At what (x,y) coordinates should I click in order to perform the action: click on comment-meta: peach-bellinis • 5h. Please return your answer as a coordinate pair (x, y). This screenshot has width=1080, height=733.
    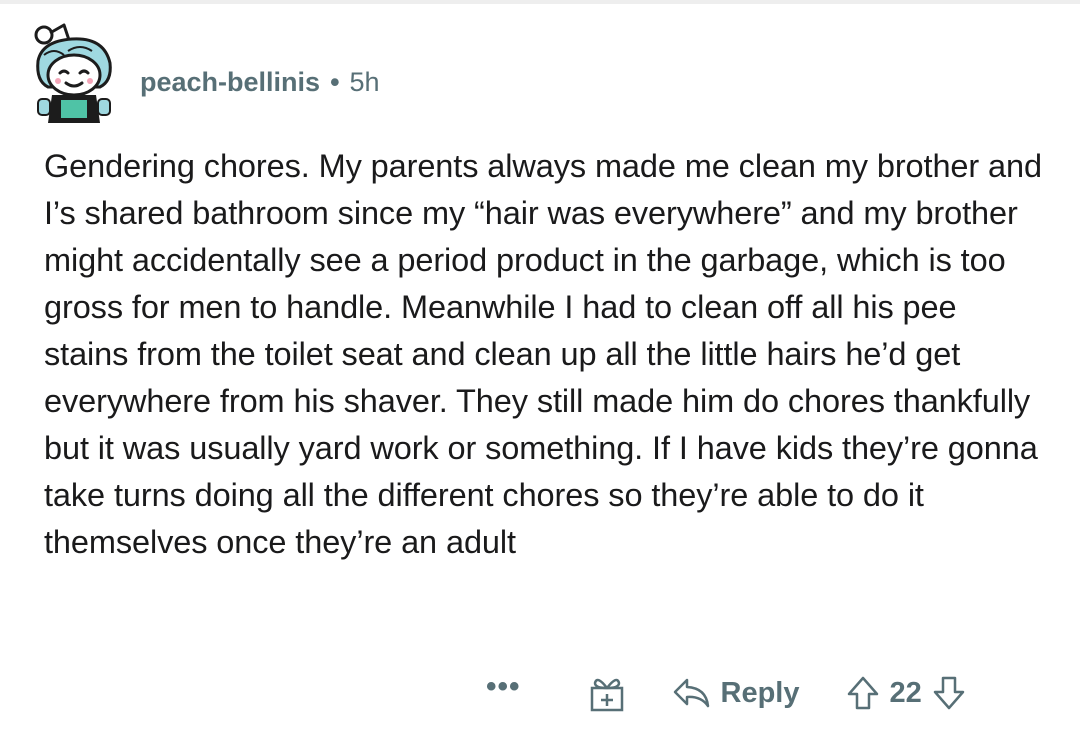
    Looking at the image, I should click on (260, 82).